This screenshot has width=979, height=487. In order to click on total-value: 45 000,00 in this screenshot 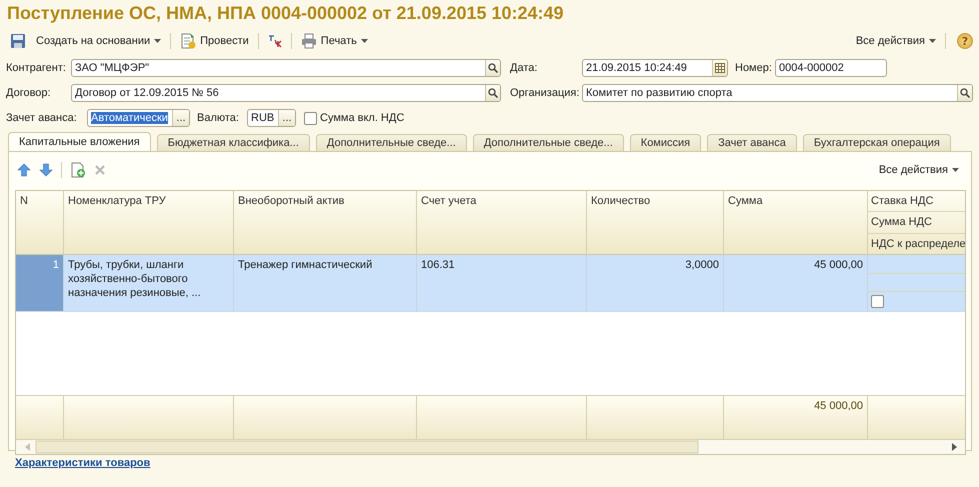, I will do `click(838, 406)`.